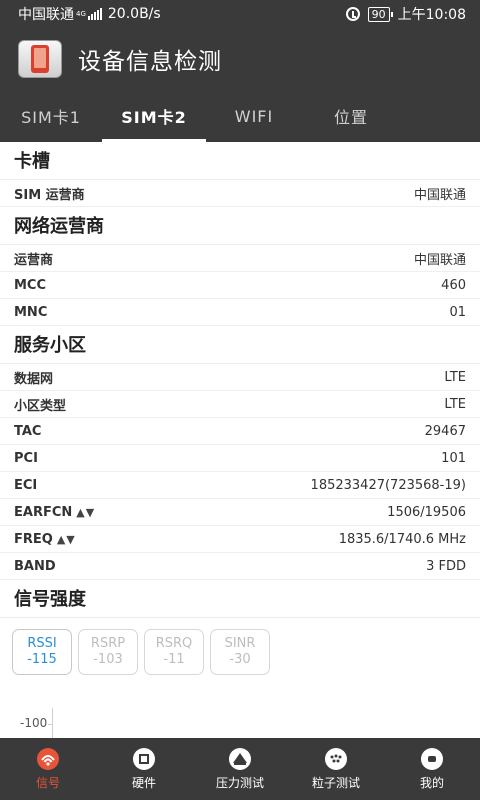 This screenshot has width=480, height=800. Describe the element at coordinates (51, 116) in the screenshot. I see `tab-sim1: SIM卡1` at that location.